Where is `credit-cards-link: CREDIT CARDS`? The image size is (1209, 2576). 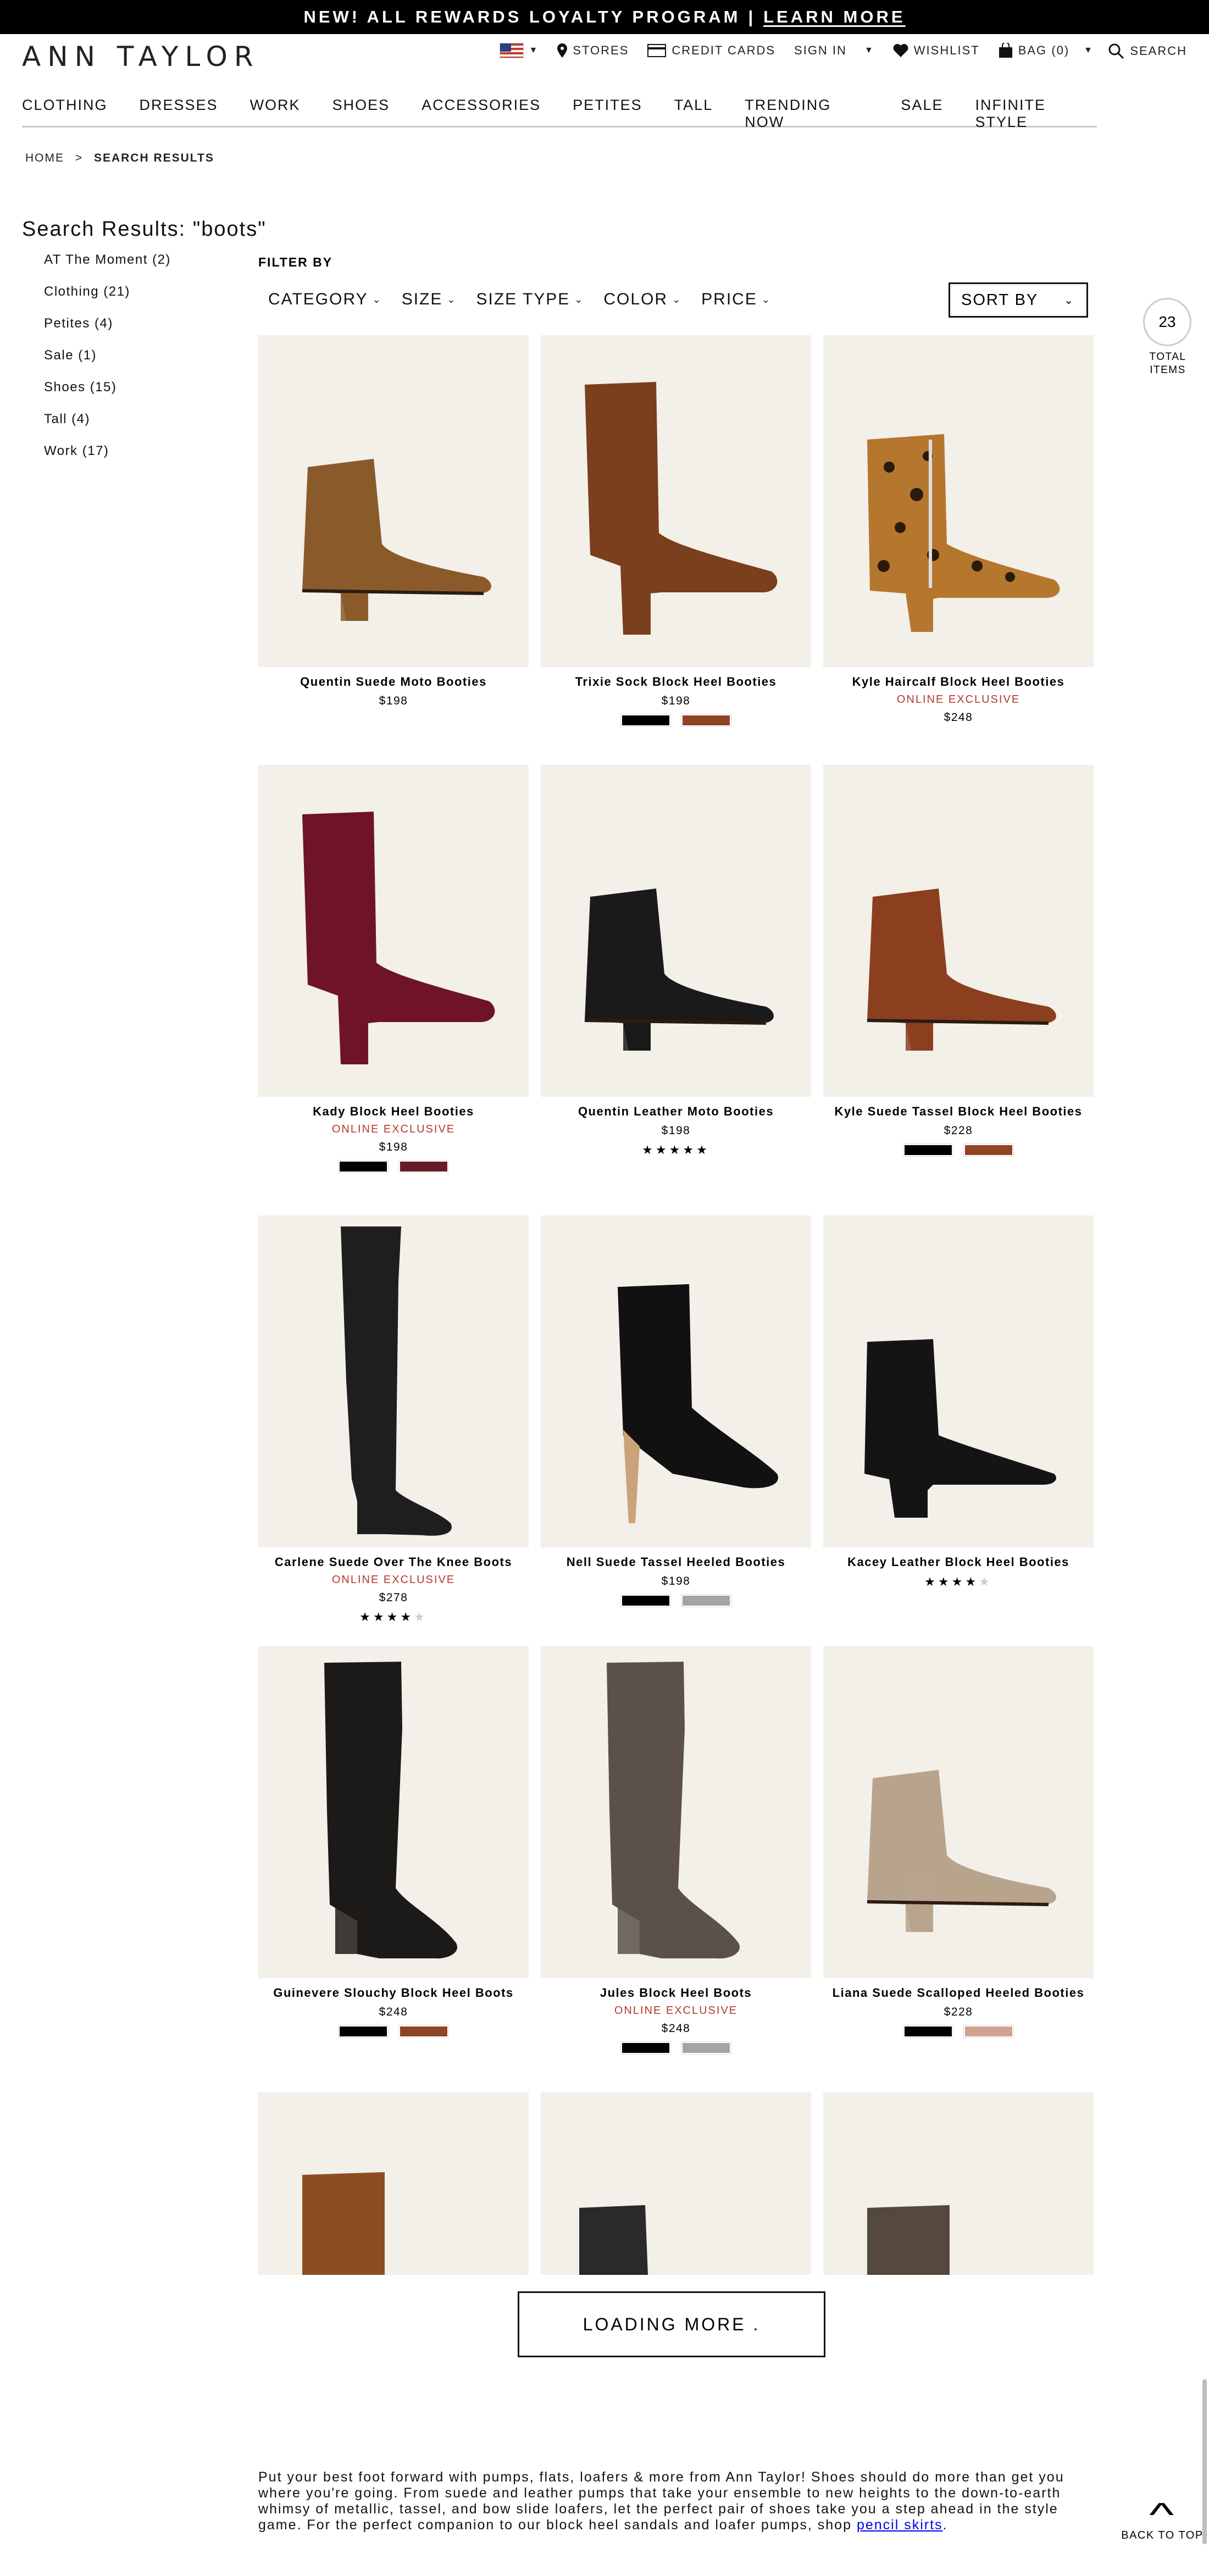 credit-cards-link: CREDIT CARDS is located at coordinates (711, 50).